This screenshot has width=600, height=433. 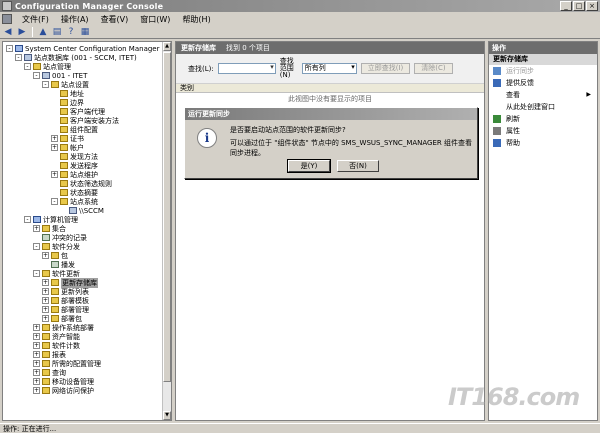 What do you see at coordinates (543, 119) in the screenshot?
I see `action-item: 刷新` at bounding box center [543, 119].